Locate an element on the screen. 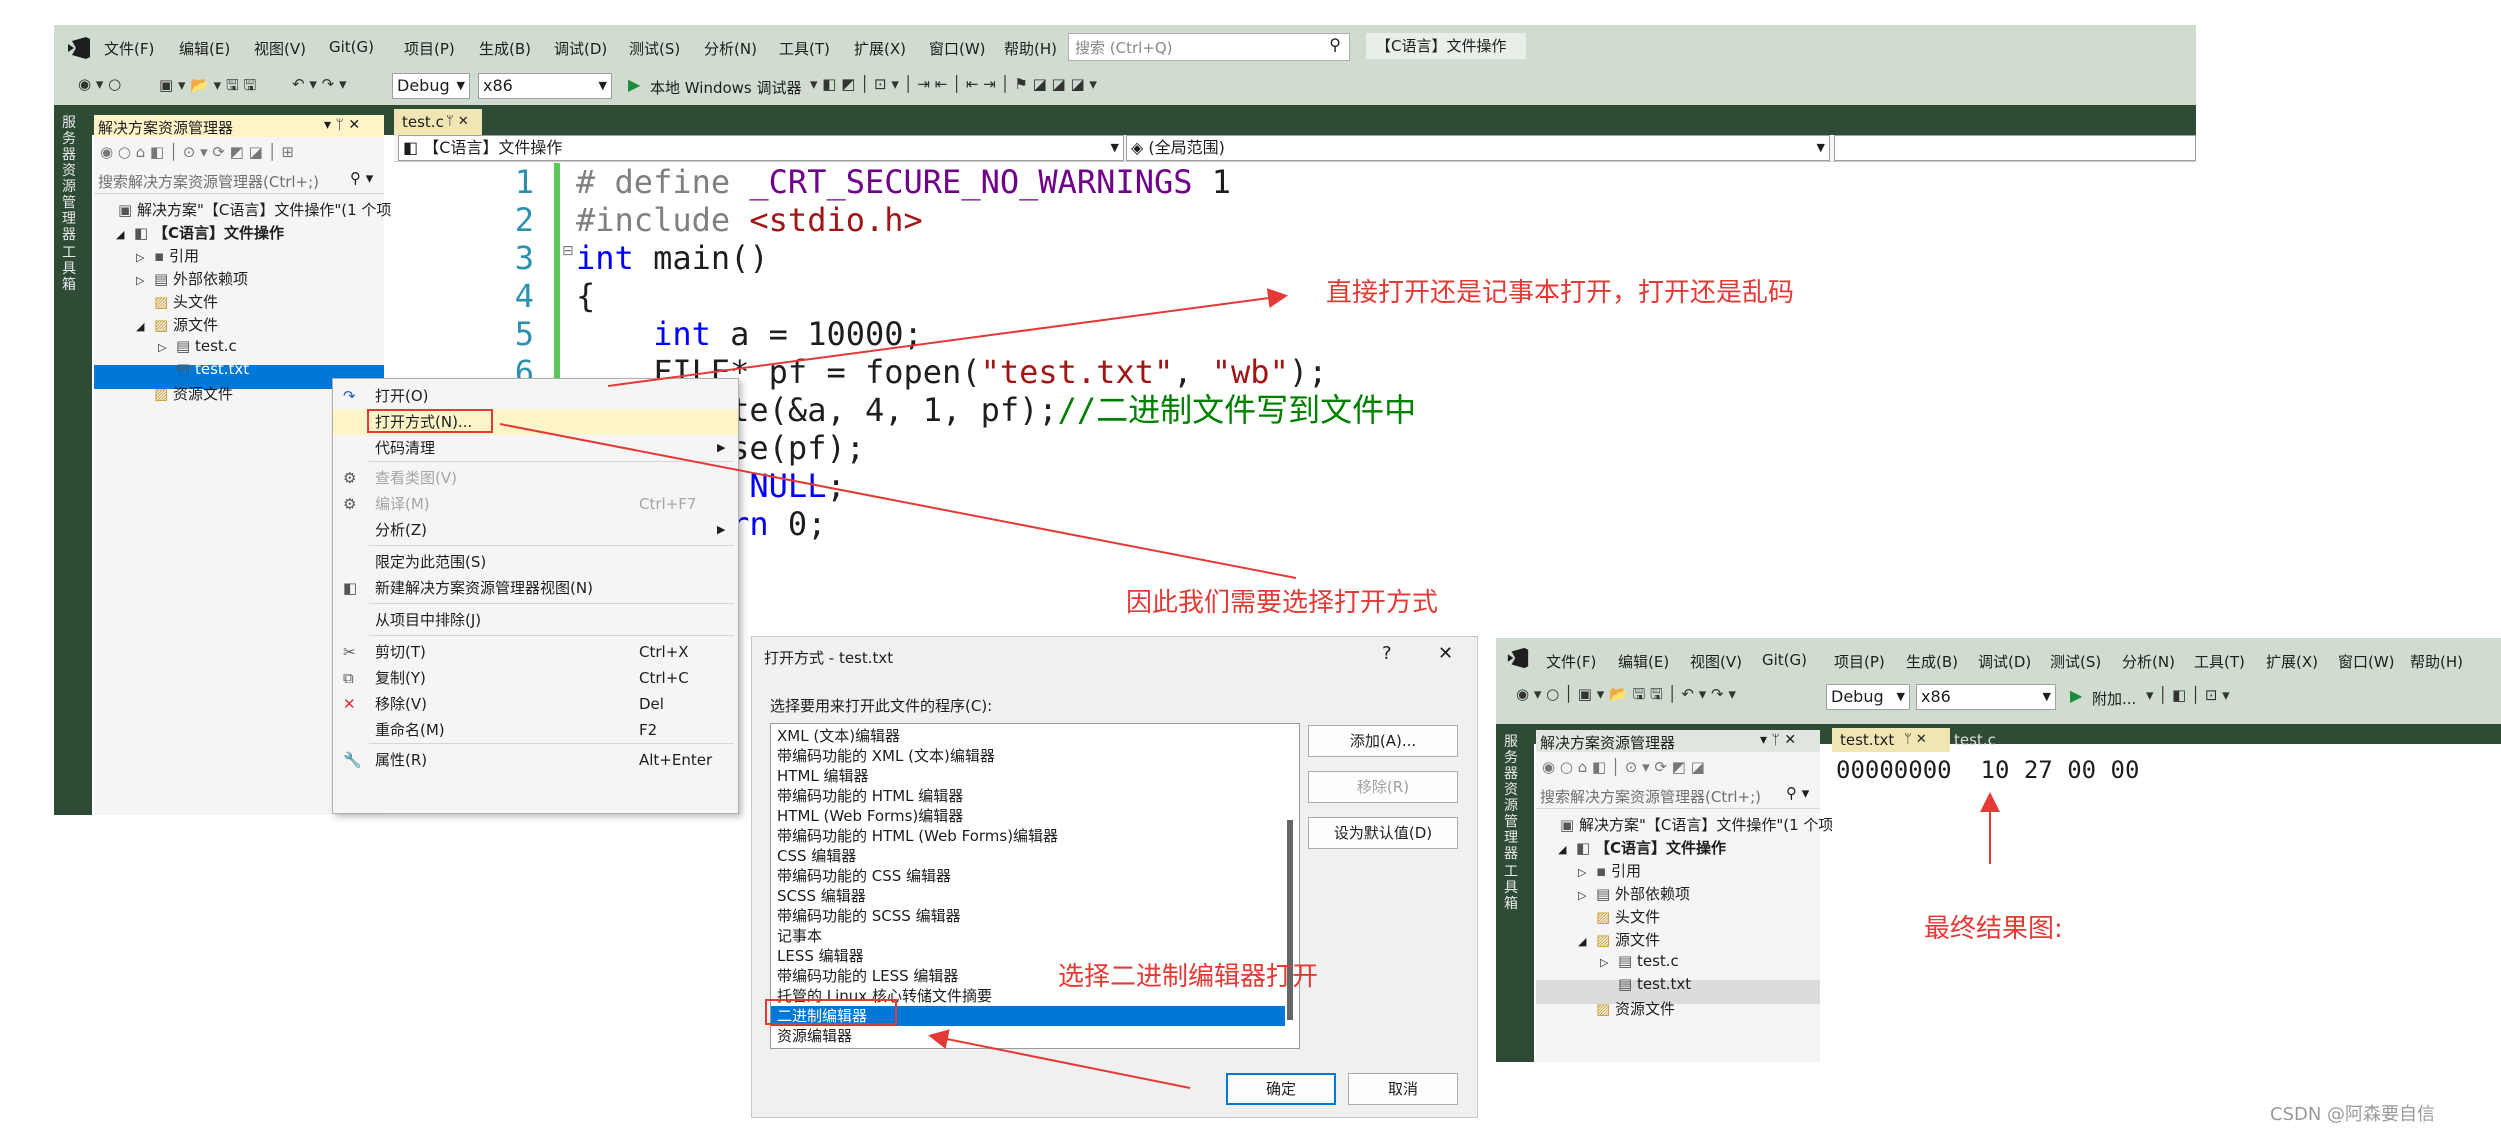 The height and width of the screenshot is (1132, 2501). arrow-to-binary-editor is located at coordinates (1059, 1059).